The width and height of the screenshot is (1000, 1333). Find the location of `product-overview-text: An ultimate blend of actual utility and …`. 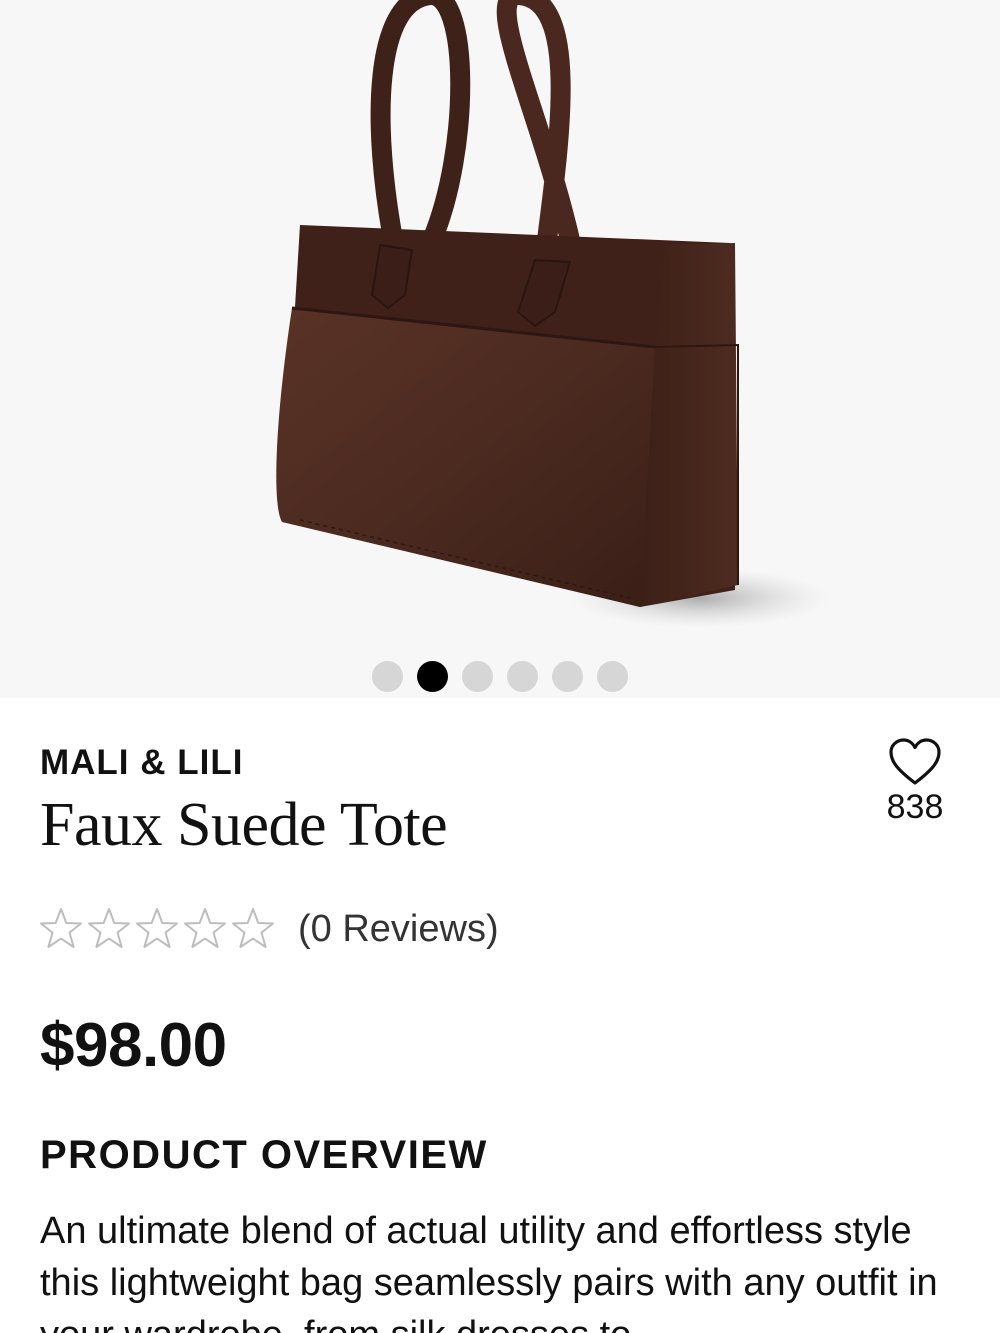

product-overview-text: An ultimate blend of actual utility and … is located at coordinates (489, 1271).